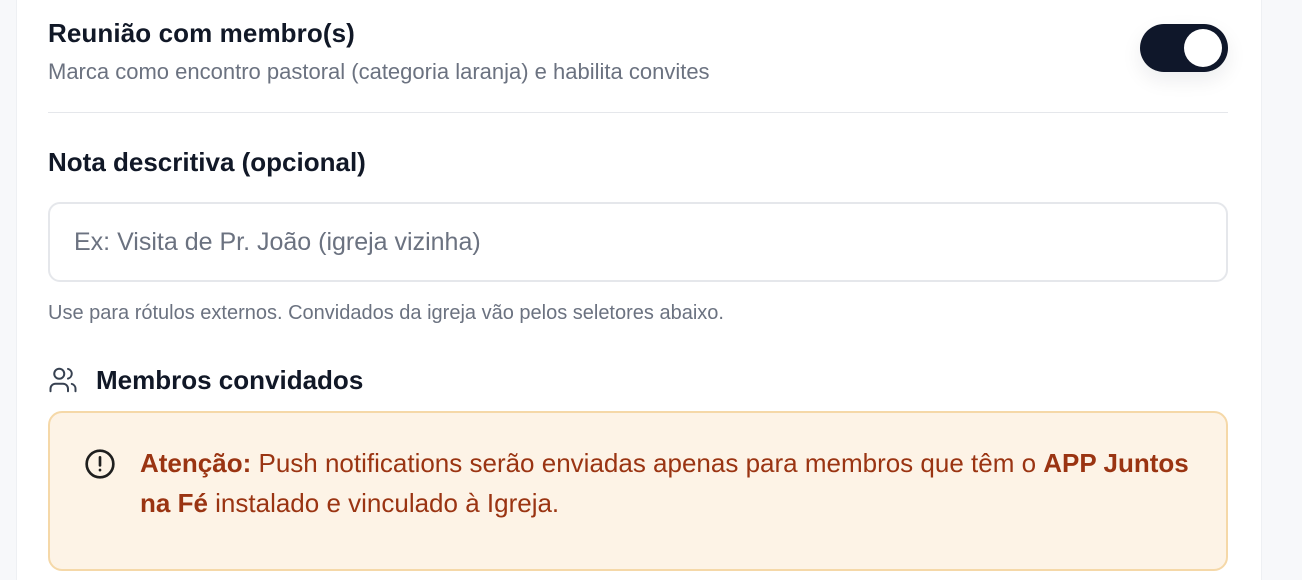 Image resolution: width=1302 pixels, height=580 pixels. I want to click on toggle-knob, so click(1203, 48).